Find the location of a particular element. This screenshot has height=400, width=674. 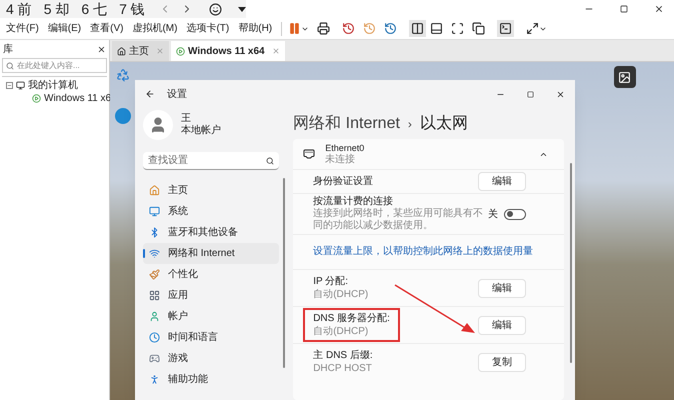

accessibility-icon is located at coordinates (154, 379).